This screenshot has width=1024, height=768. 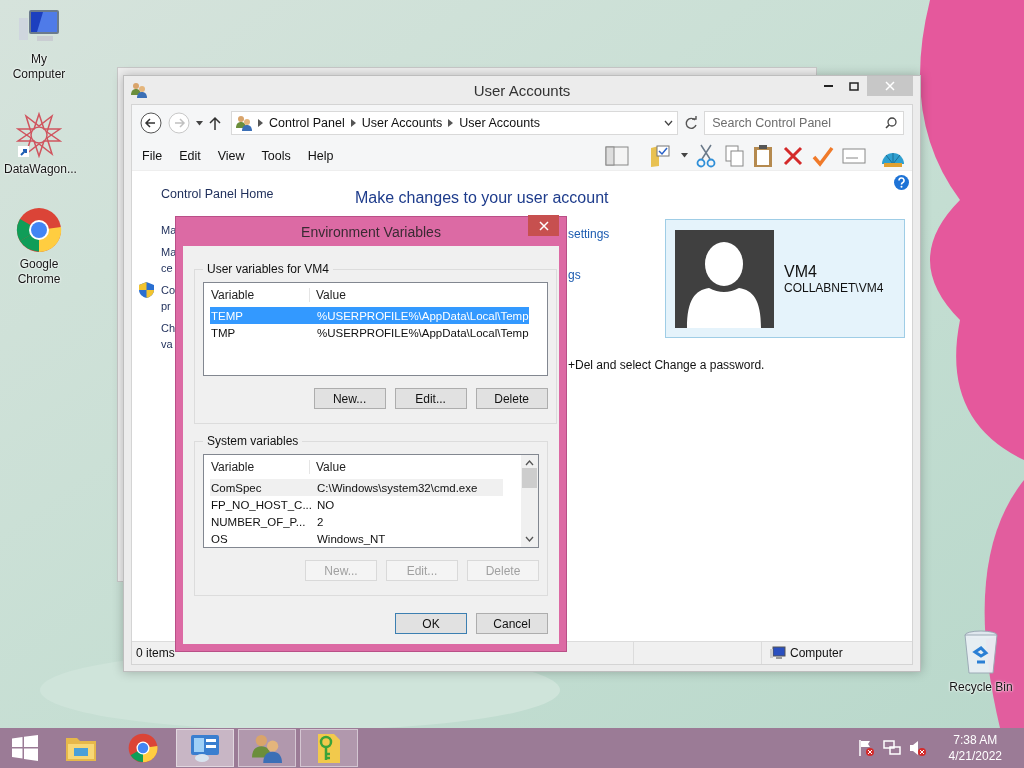 What do you see at coordinates (828, 86) in the screenshot?
I see `minimize-icon` at bounding box center [828, 86].